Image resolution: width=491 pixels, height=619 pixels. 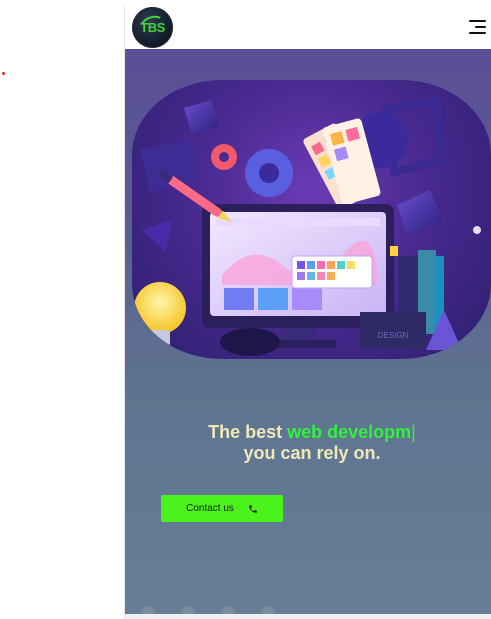 I want to click on contact-us-button: Contact us, so click(x=222, y=508).